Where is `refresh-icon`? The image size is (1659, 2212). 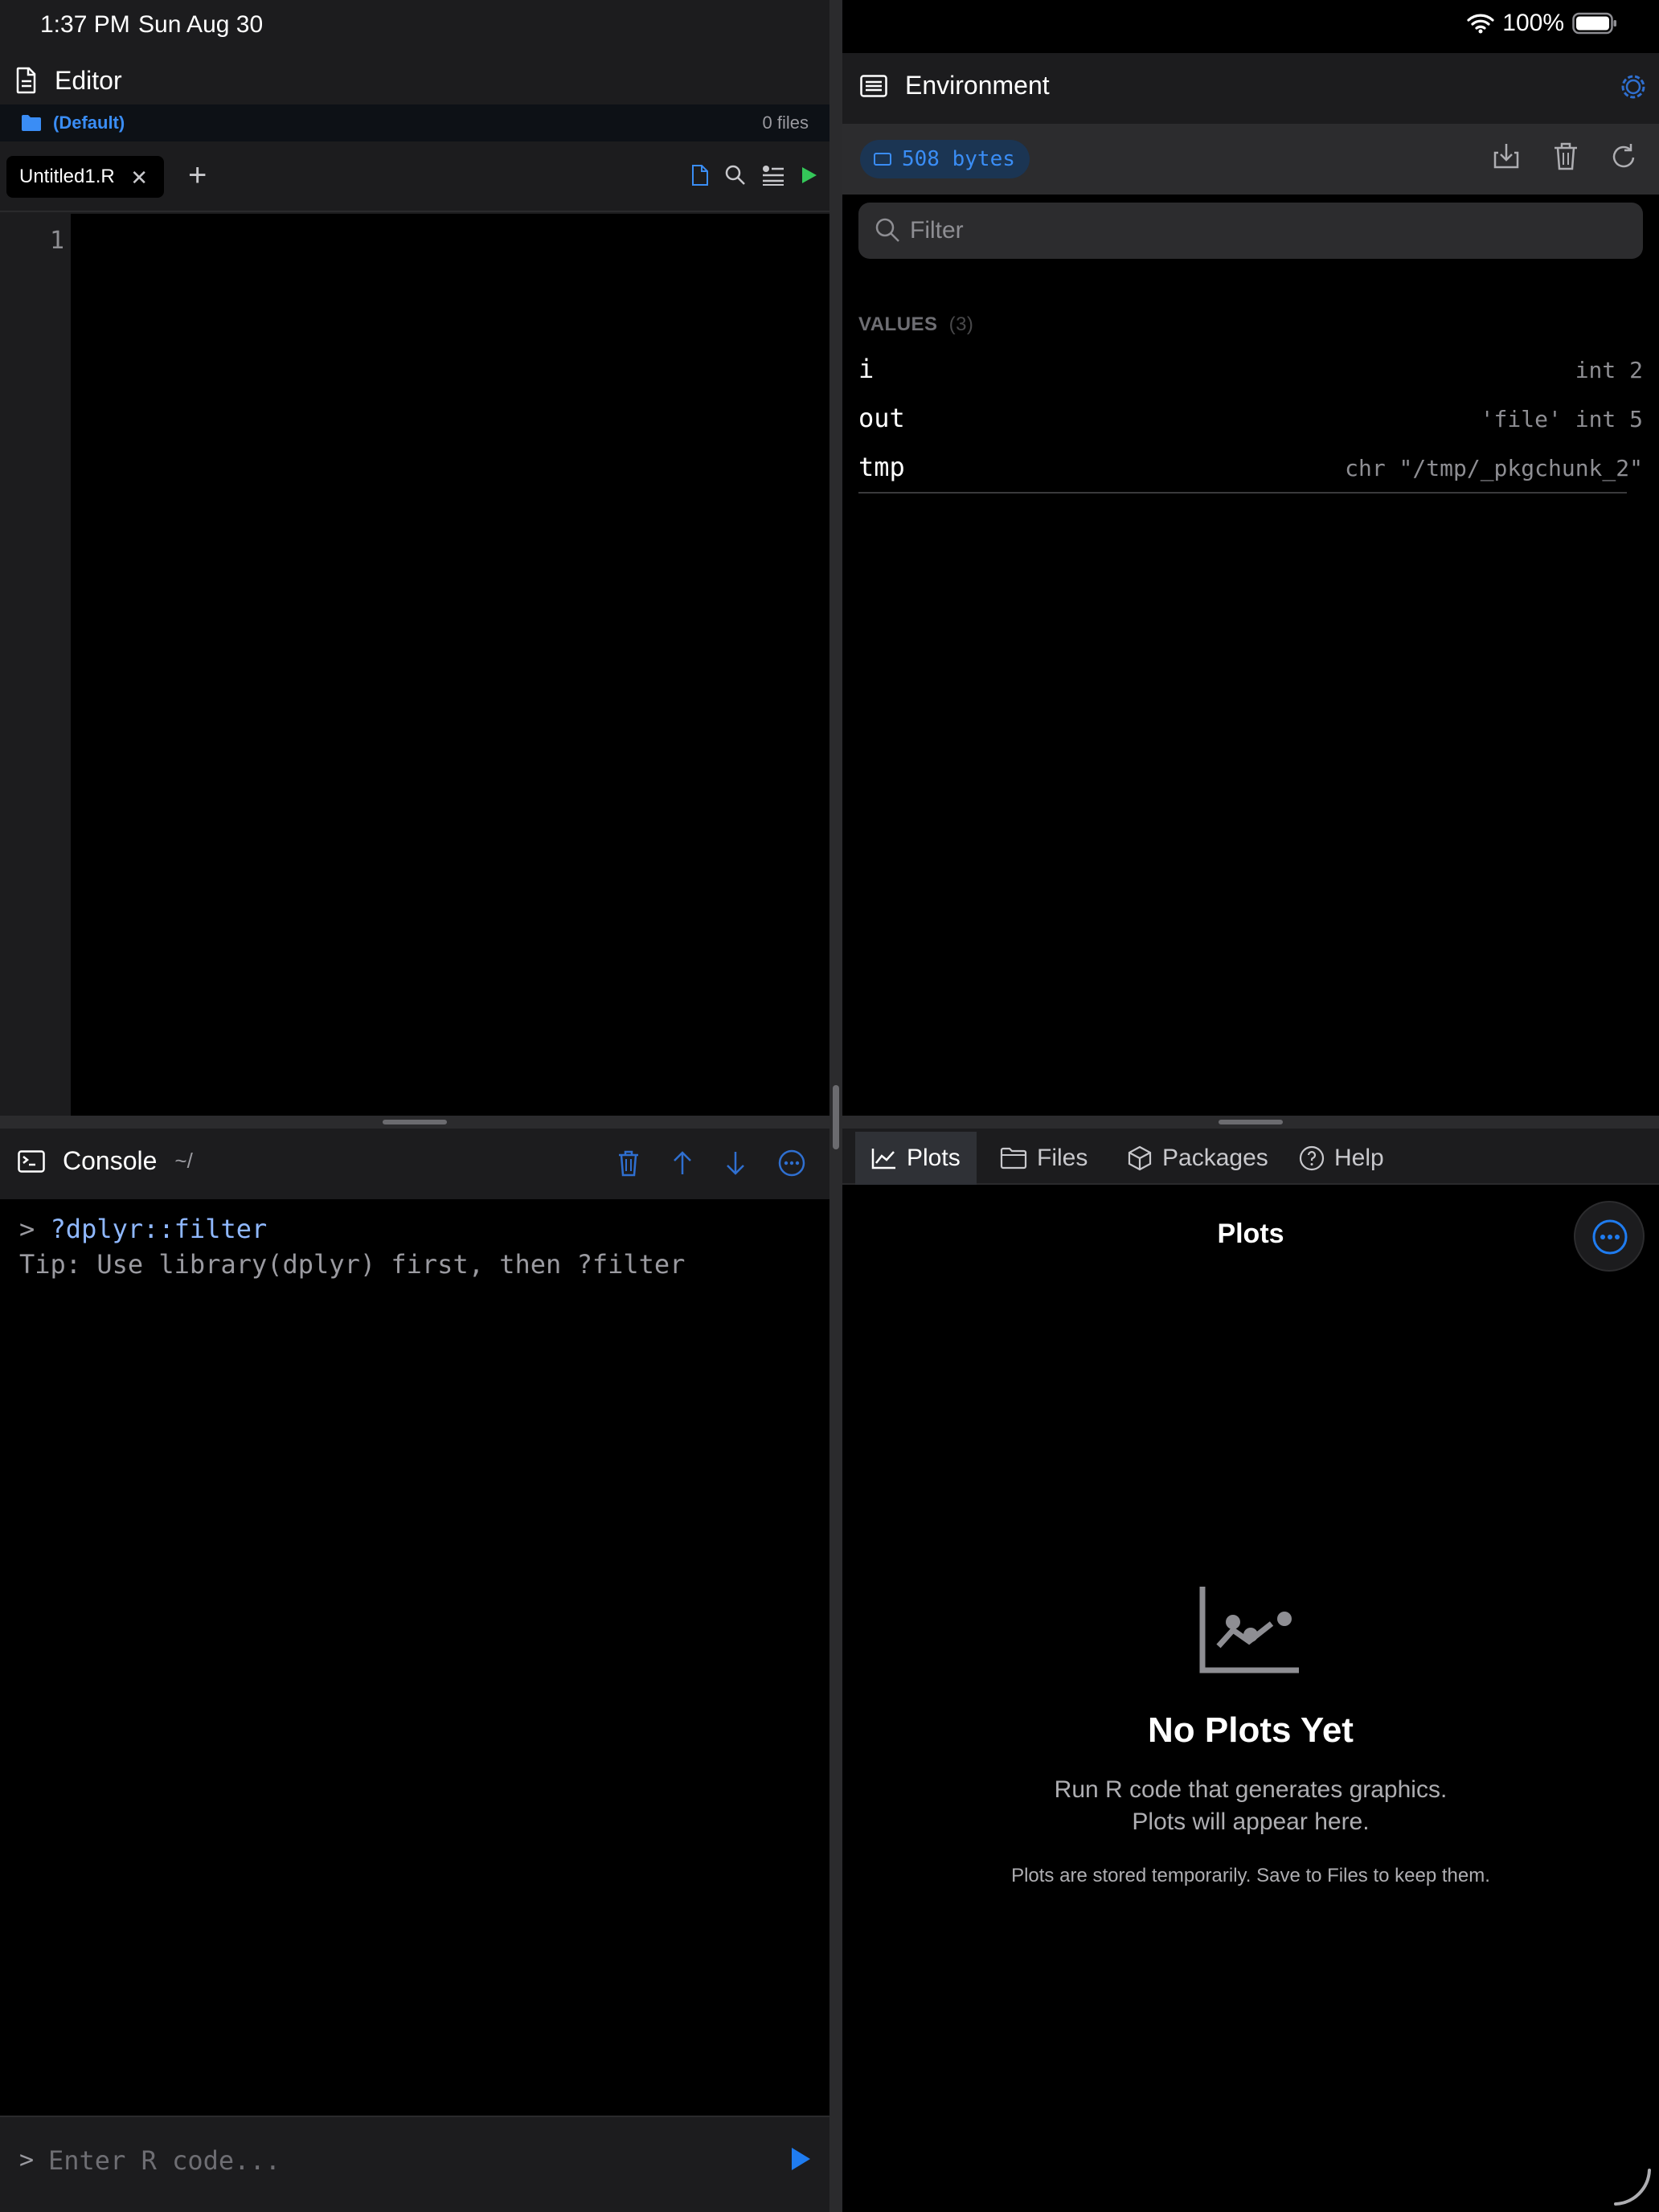 refresh-icon is located at coordinates (1624, 155).